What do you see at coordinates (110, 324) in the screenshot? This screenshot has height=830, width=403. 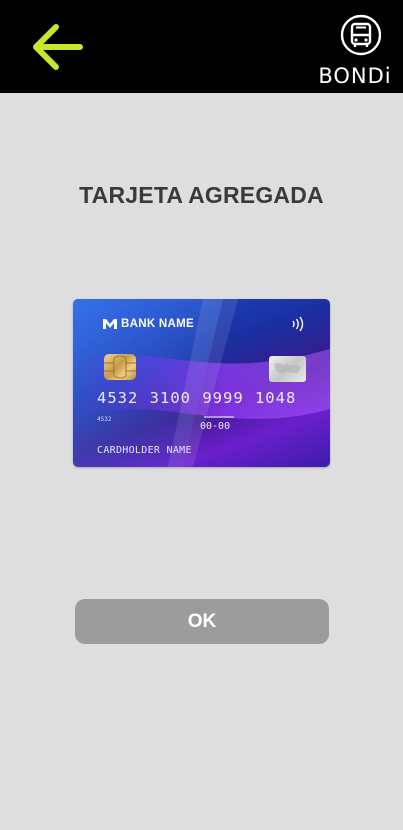 I see `bank-logo-icon` at bounding box center [110, 324].